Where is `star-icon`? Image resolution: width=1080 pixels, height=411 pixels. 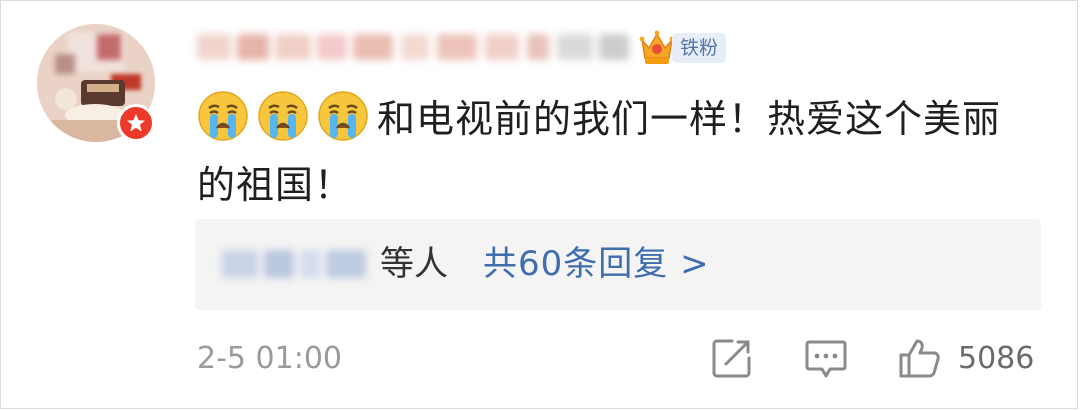 star-icon is located at coordinates (136, 123).